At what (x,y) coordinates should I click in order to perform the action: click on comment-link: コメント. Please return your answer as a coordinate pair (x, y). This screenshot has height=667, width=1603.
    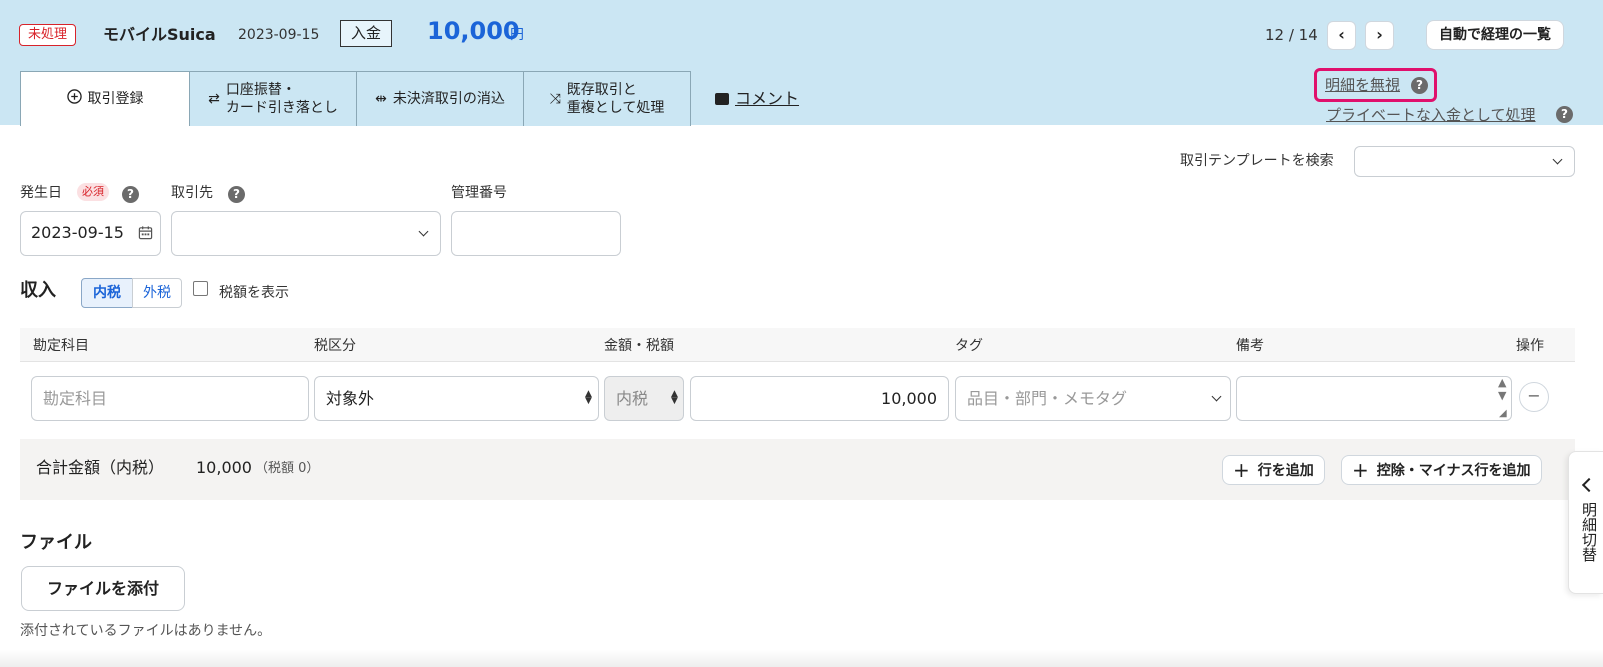
    Looking at the image, I should click on (757, 99).